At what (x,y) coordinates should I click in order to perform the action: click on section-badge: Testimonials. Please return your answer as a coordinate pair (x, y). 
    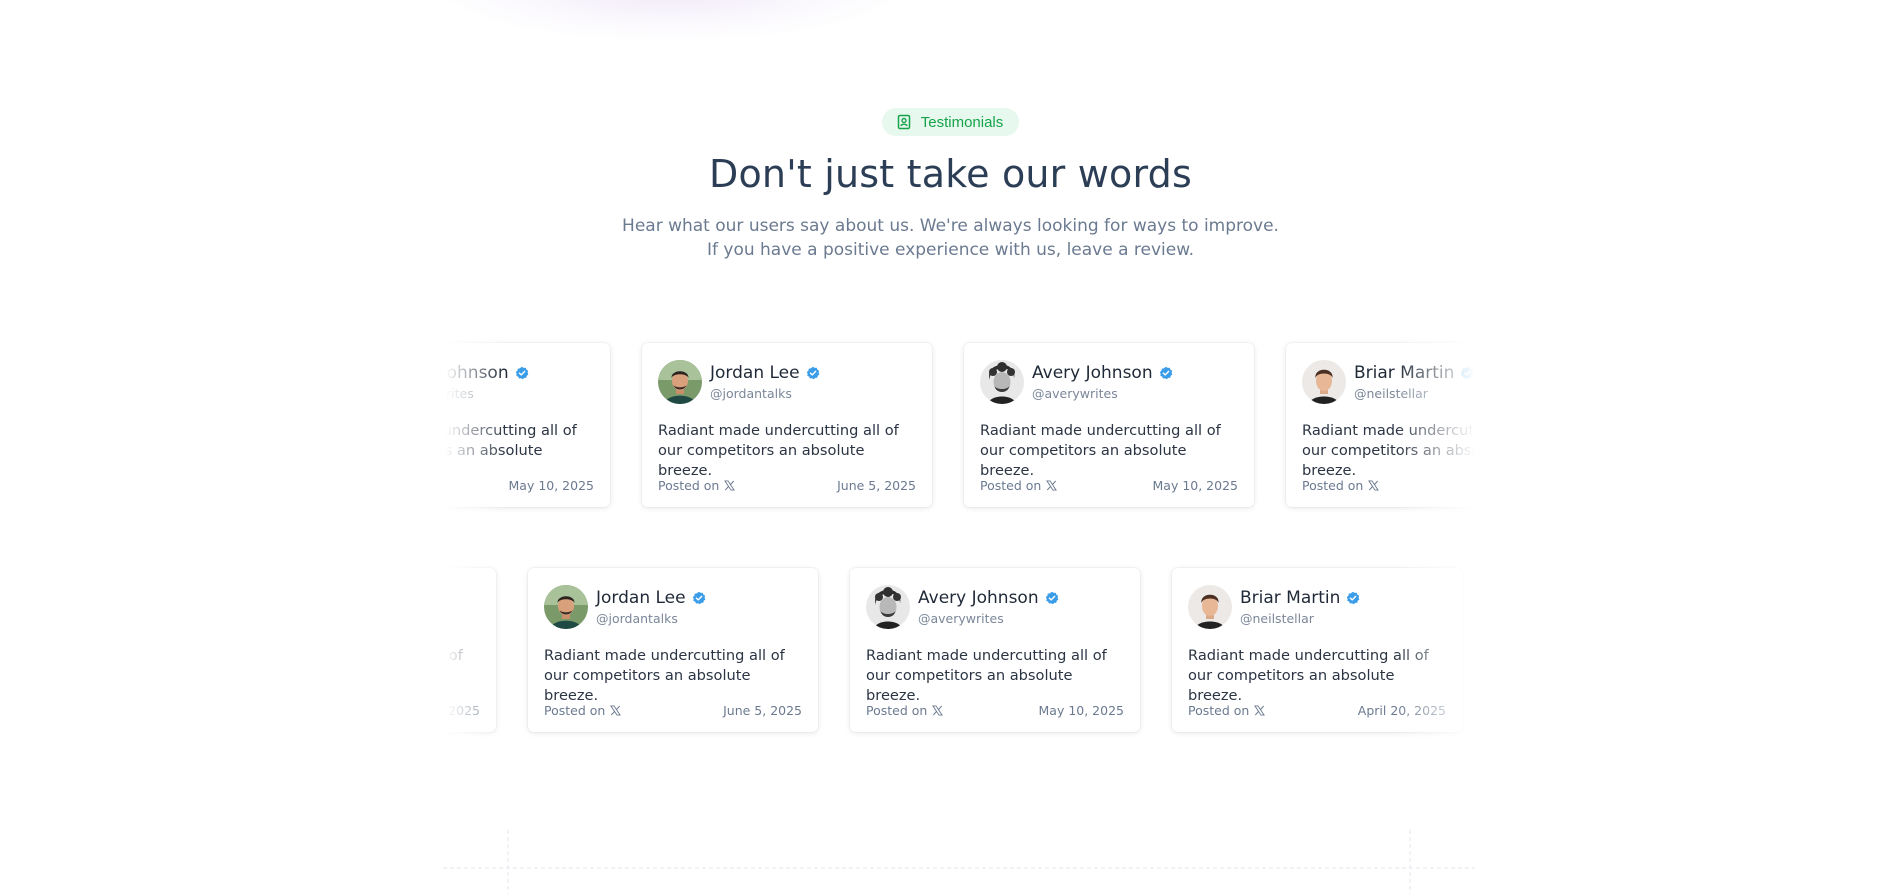
    Looking at the image, I should click on (950, 122).